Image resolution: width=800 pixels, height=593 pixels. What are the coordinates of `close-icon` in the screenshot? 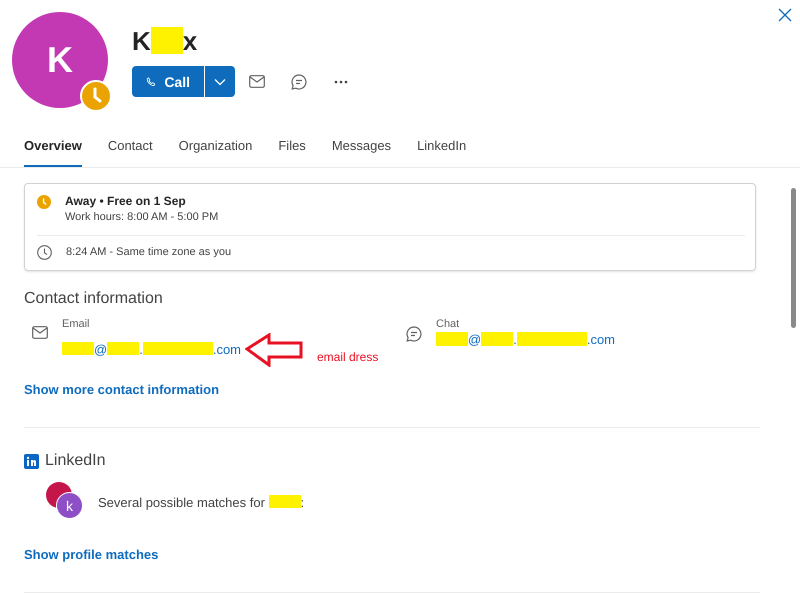 It's located at (785, 15).